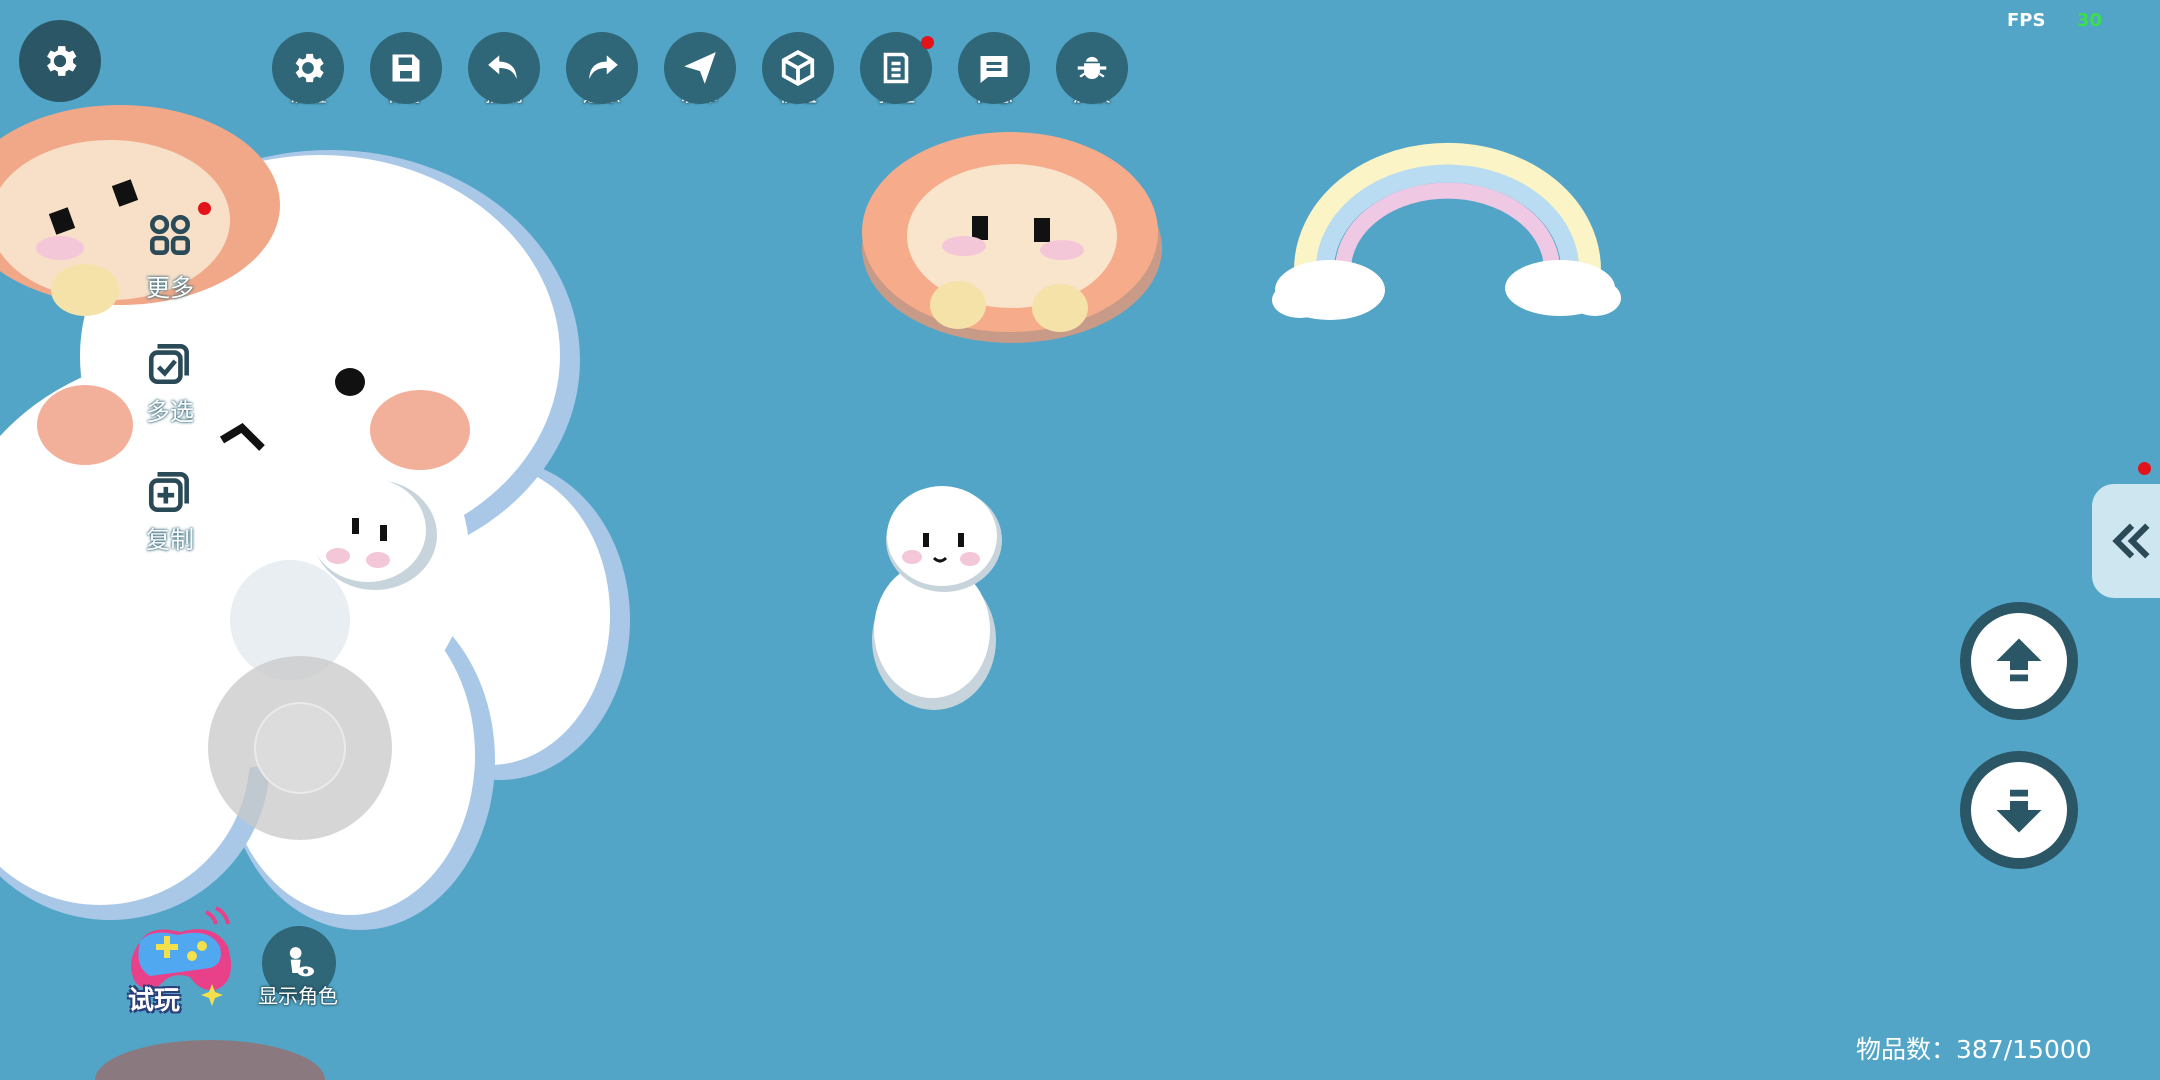 The height and width of the screenshot is (1080, 2160). What do you see at coordinates (1092, 66) in the screenshot?
I see `feedback-bug-icon` at bounding box center [1092, 66].